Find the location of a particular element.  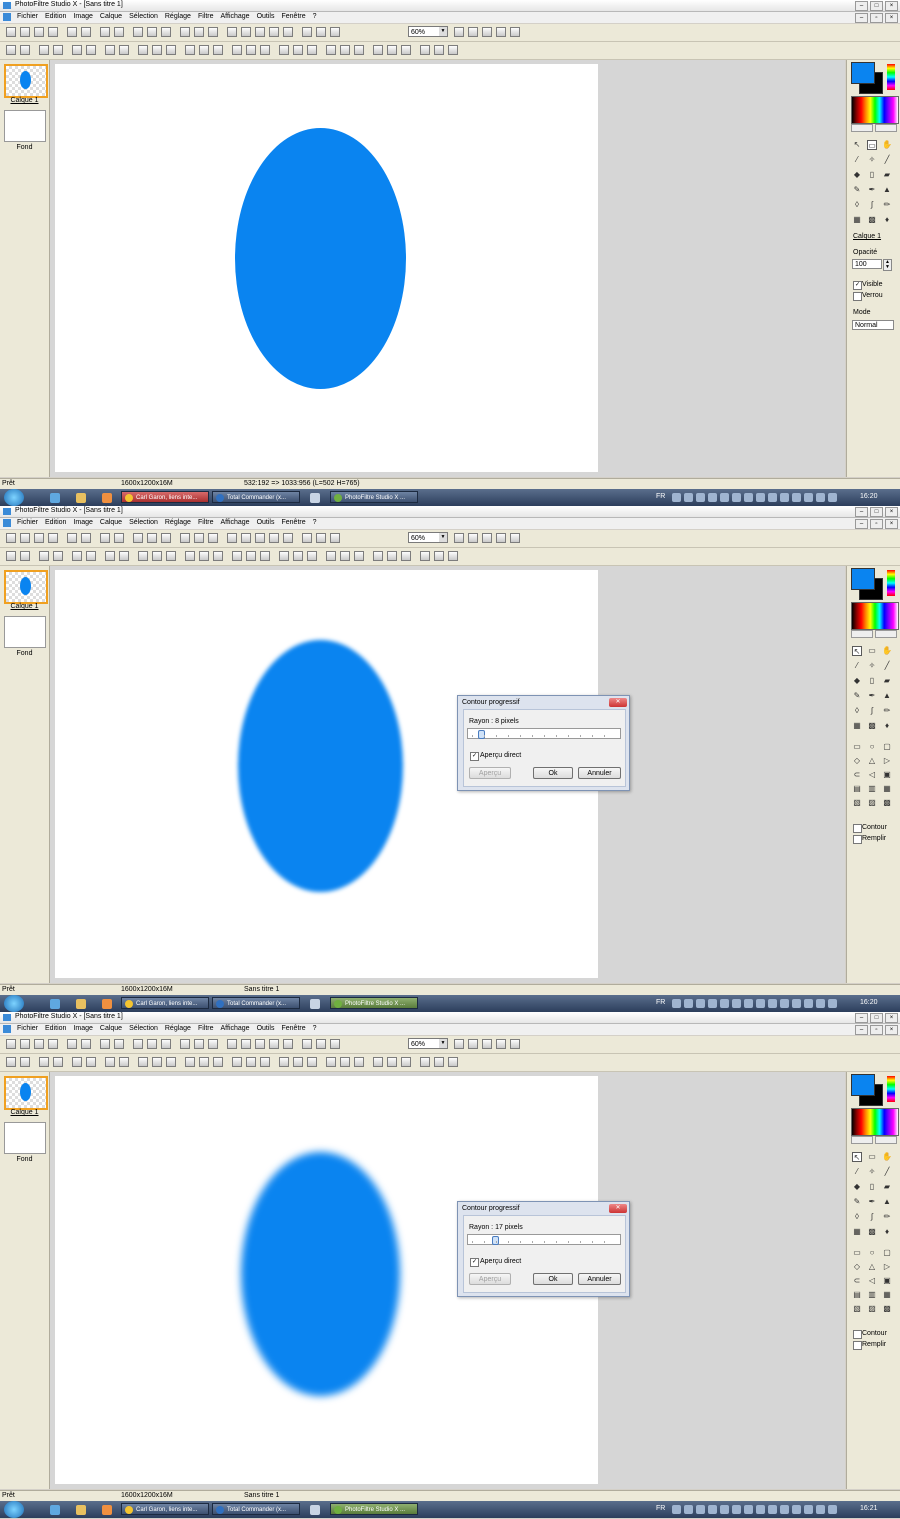

cancel-button: Annuler is located at coordinates (599, 773).